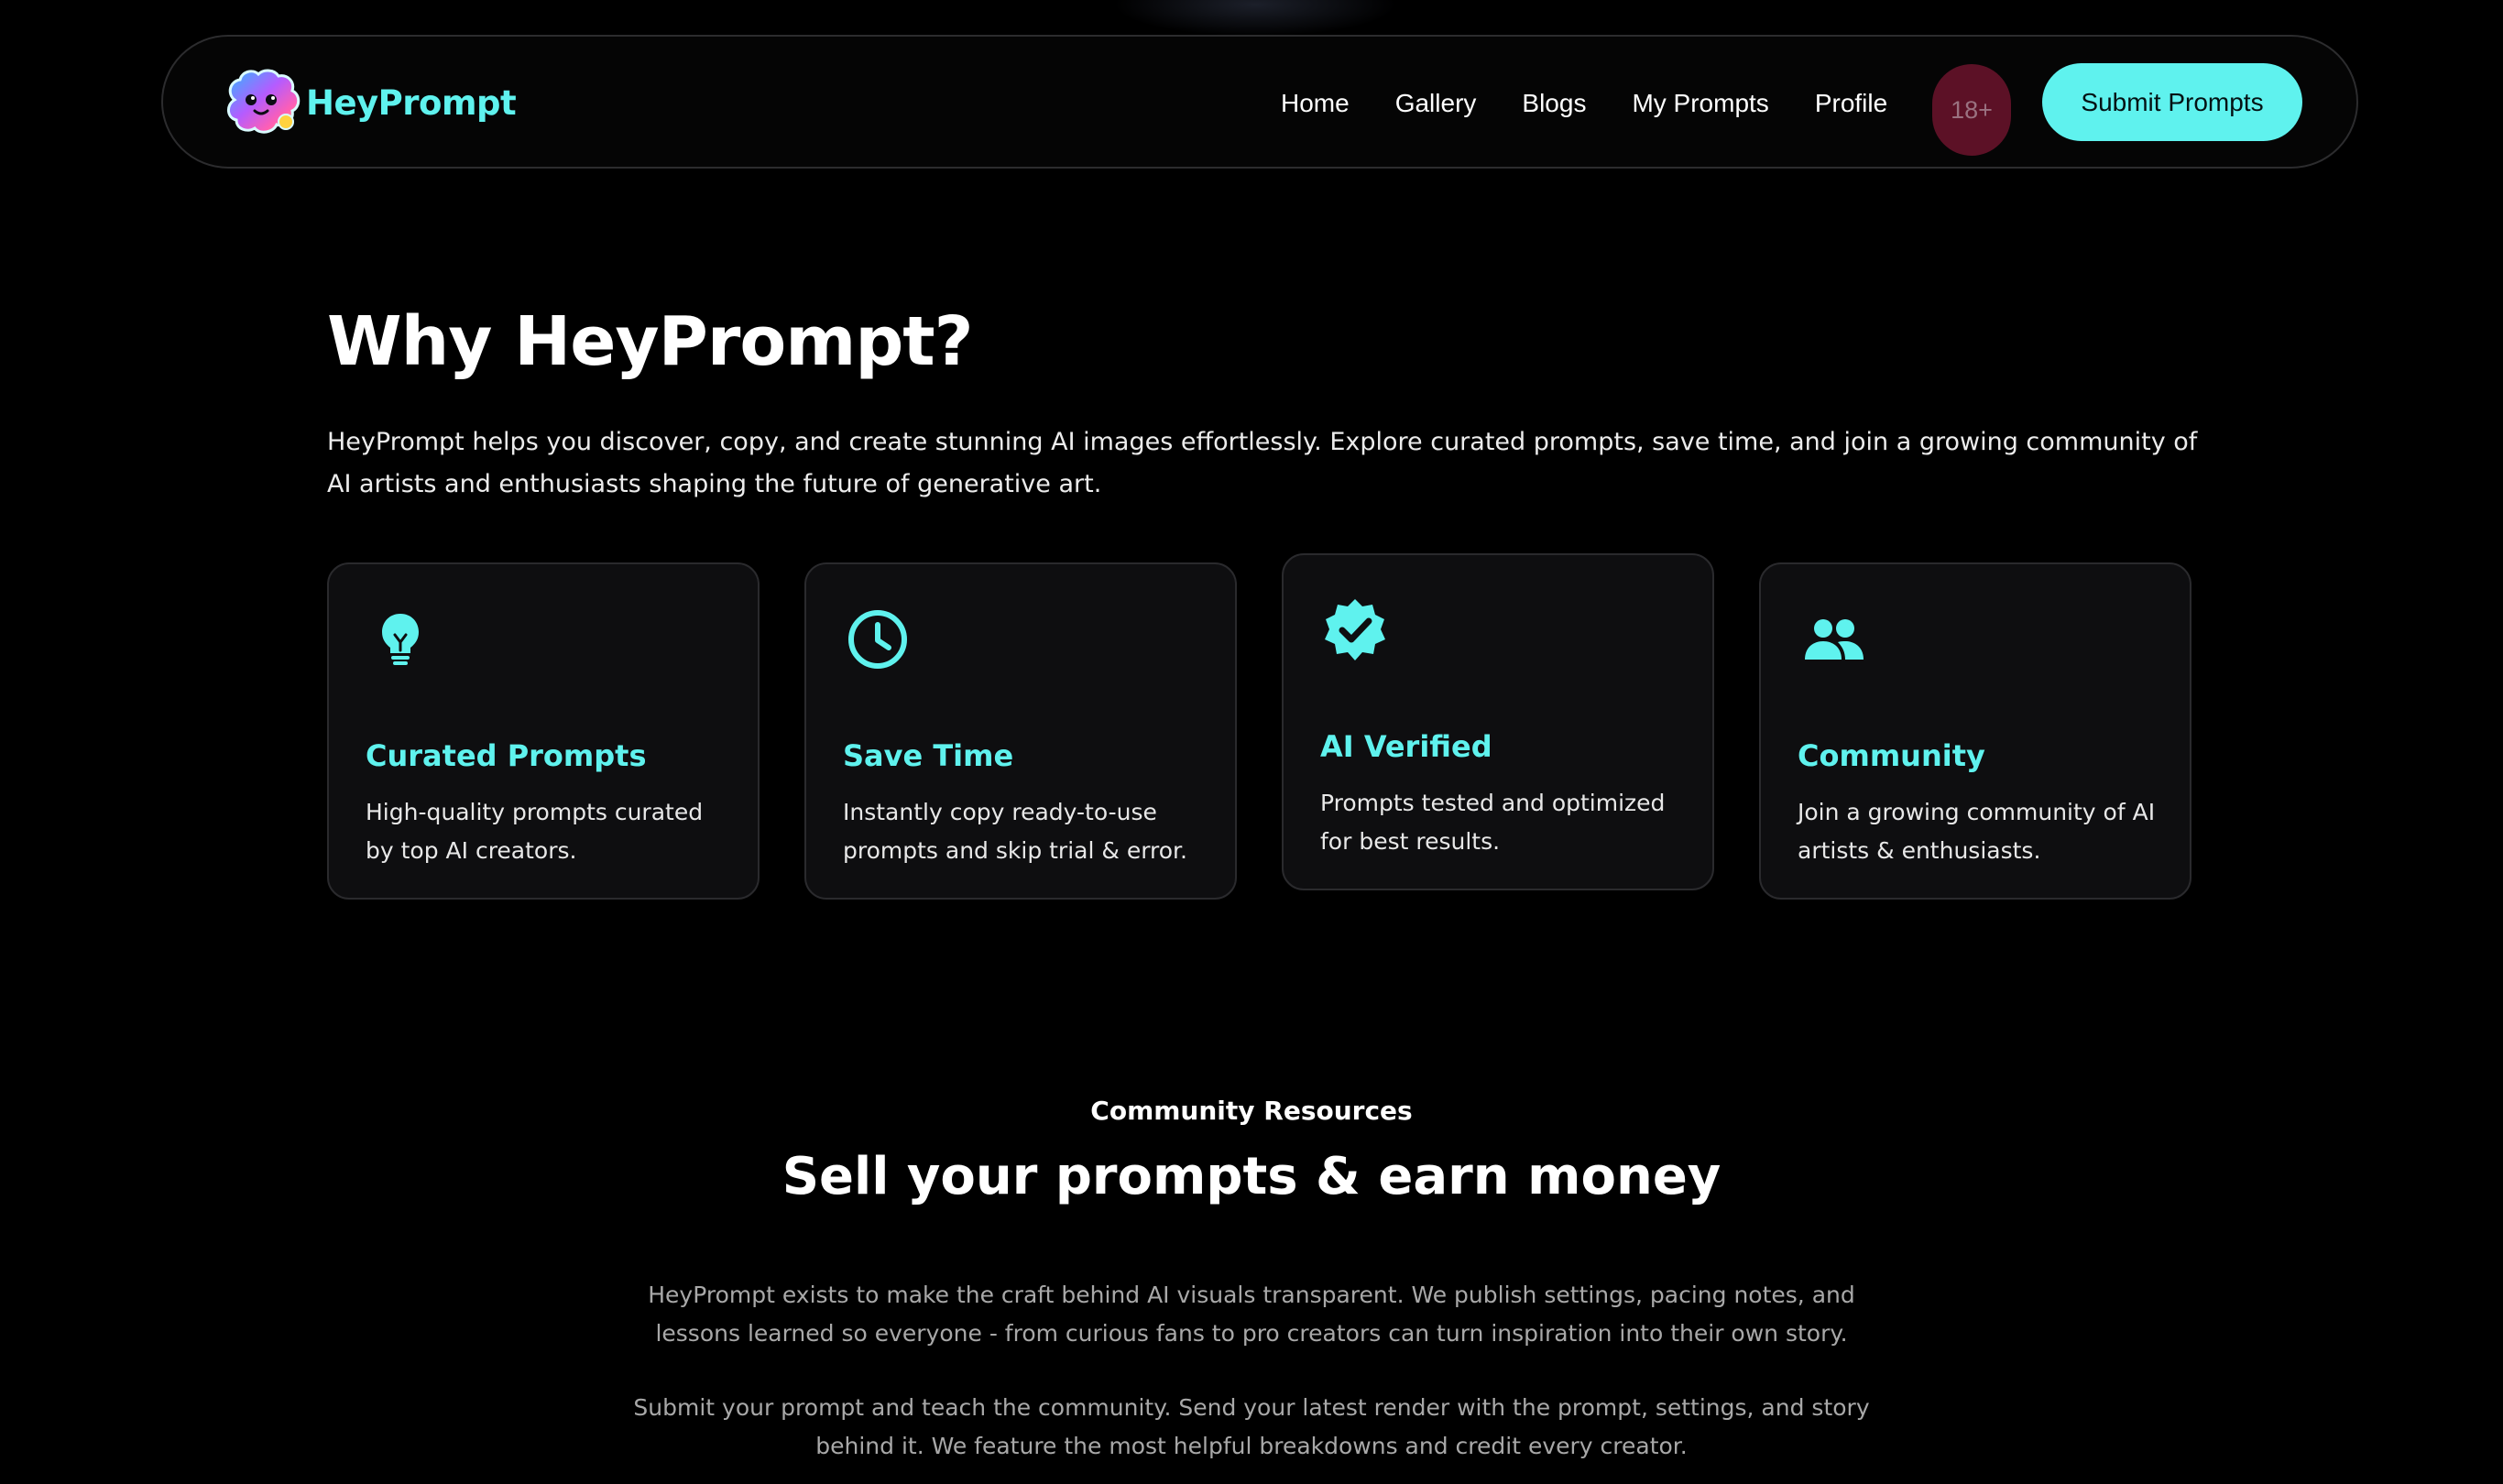 This screenshot has height=1484, width=2503. Describe the element at coordinates (1891, 755) in the screenshot. I see `card-title: Community` at that location.